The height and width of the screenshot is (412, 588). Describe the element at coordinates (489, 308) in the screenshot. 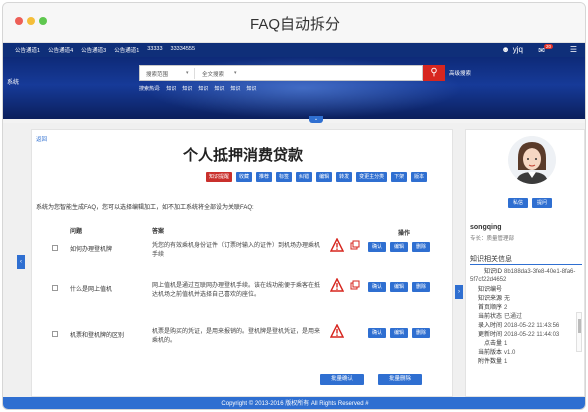

I see `info-key: 首页顺序` at that location.